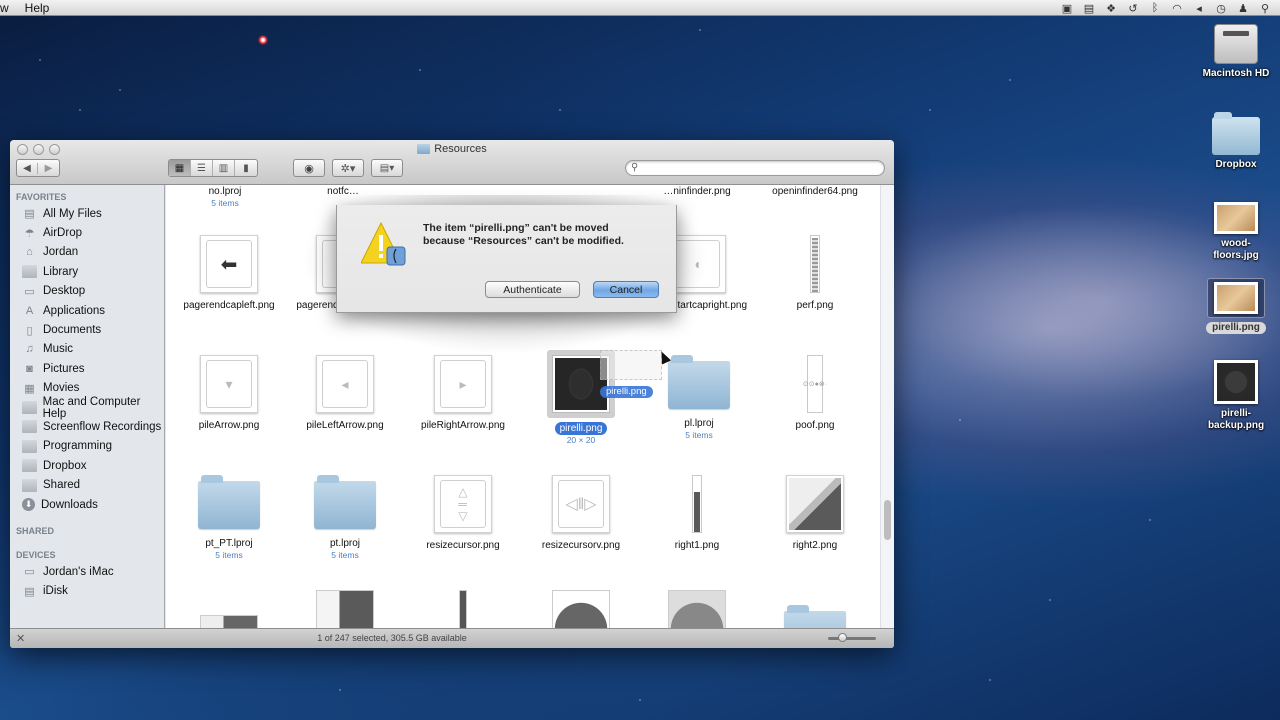  I want to click on sidebar-item-shared: Shared, so click(87, 484).